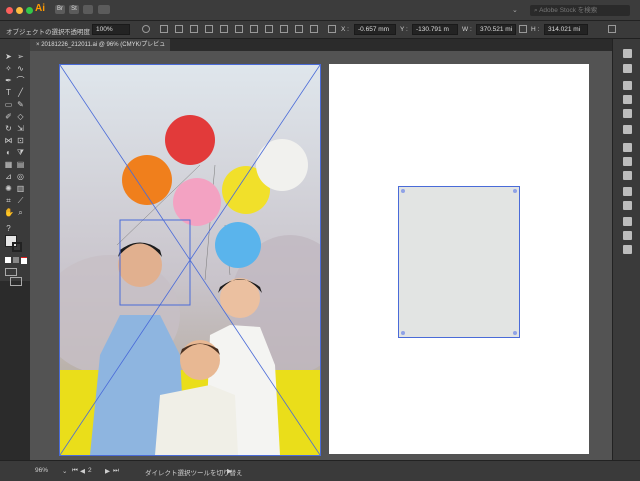  I want to click on selection-tool-icon: ➤, so click(8, 56).